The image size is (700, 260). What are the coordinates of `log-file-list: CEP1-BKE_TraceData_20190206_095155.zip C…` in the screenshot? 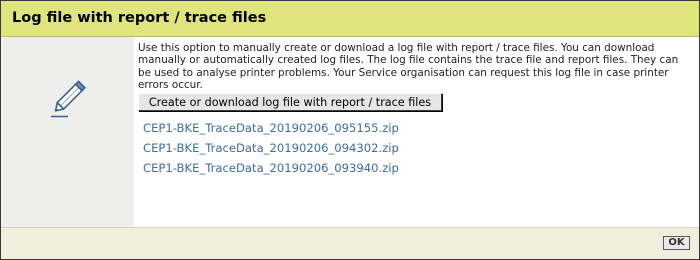 It's located at (271, 147).